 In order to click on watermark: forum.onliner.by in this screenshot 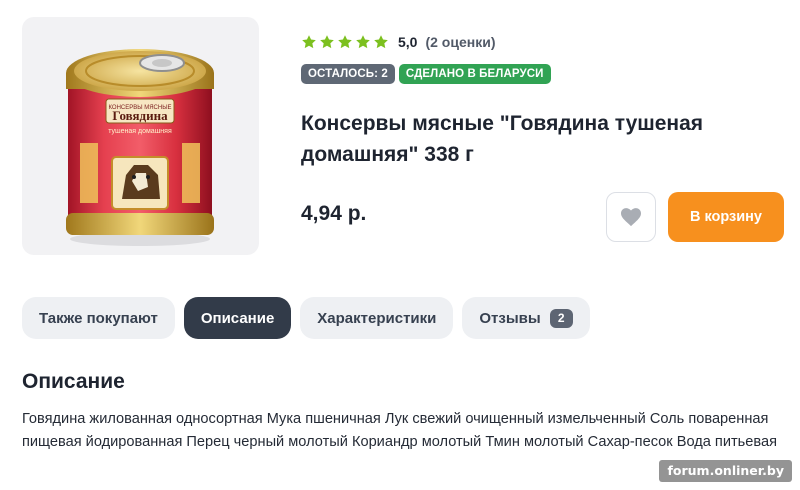, I will do `click(725, 471)`.